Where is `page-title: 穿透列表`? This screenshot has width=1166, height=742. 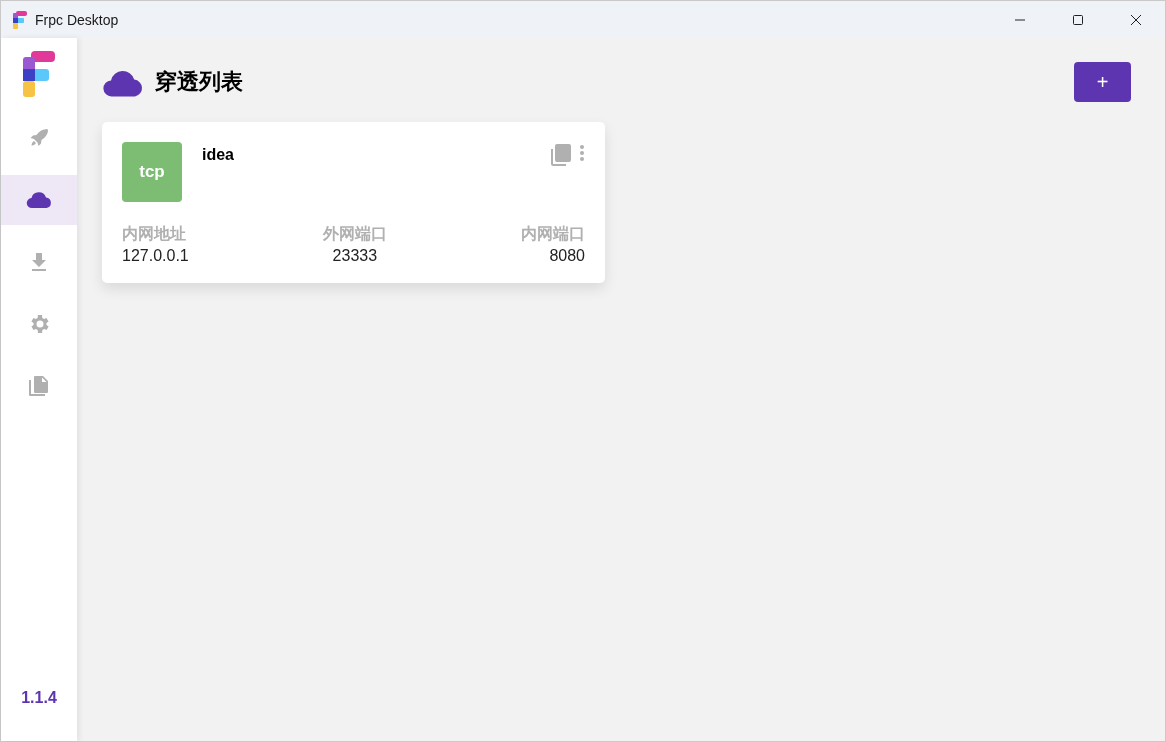 page-title: 穿透列表 is located at coordinates (199, 82).